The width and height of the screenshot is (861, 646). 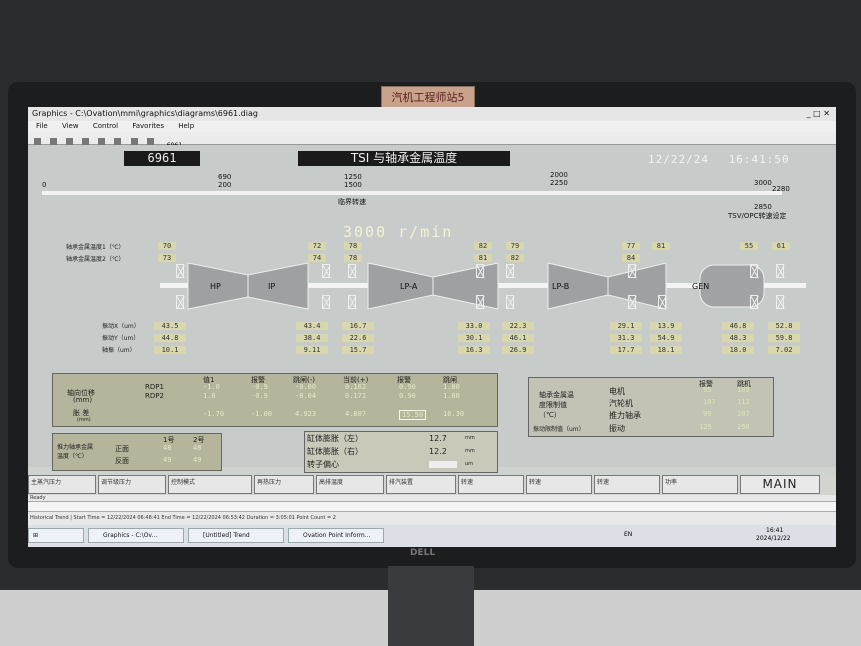 What do you see at coordinates (510, 302) in the screenshot?
I see `bearing-5b` at bounding box center [510, 302].